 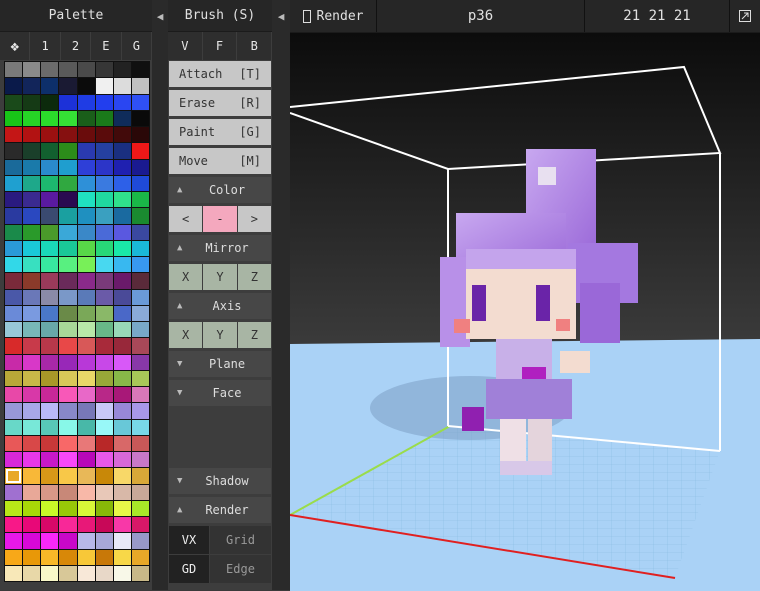 I want to click on axis-section-header: ▲ Axis, so click(x=220, y=306).